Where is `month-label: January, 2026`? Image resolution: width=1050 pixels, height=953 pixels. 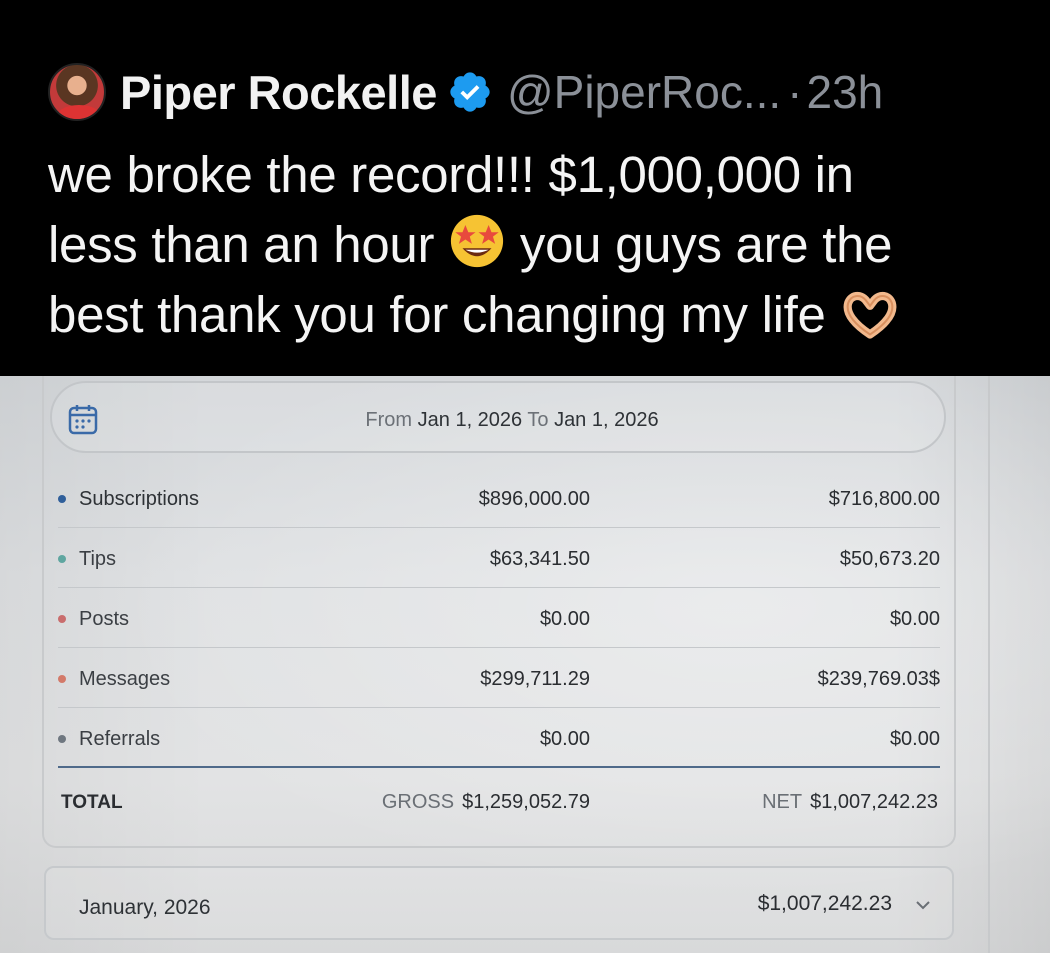 month-label: January, 2026 is located at coordinates (145, 907).